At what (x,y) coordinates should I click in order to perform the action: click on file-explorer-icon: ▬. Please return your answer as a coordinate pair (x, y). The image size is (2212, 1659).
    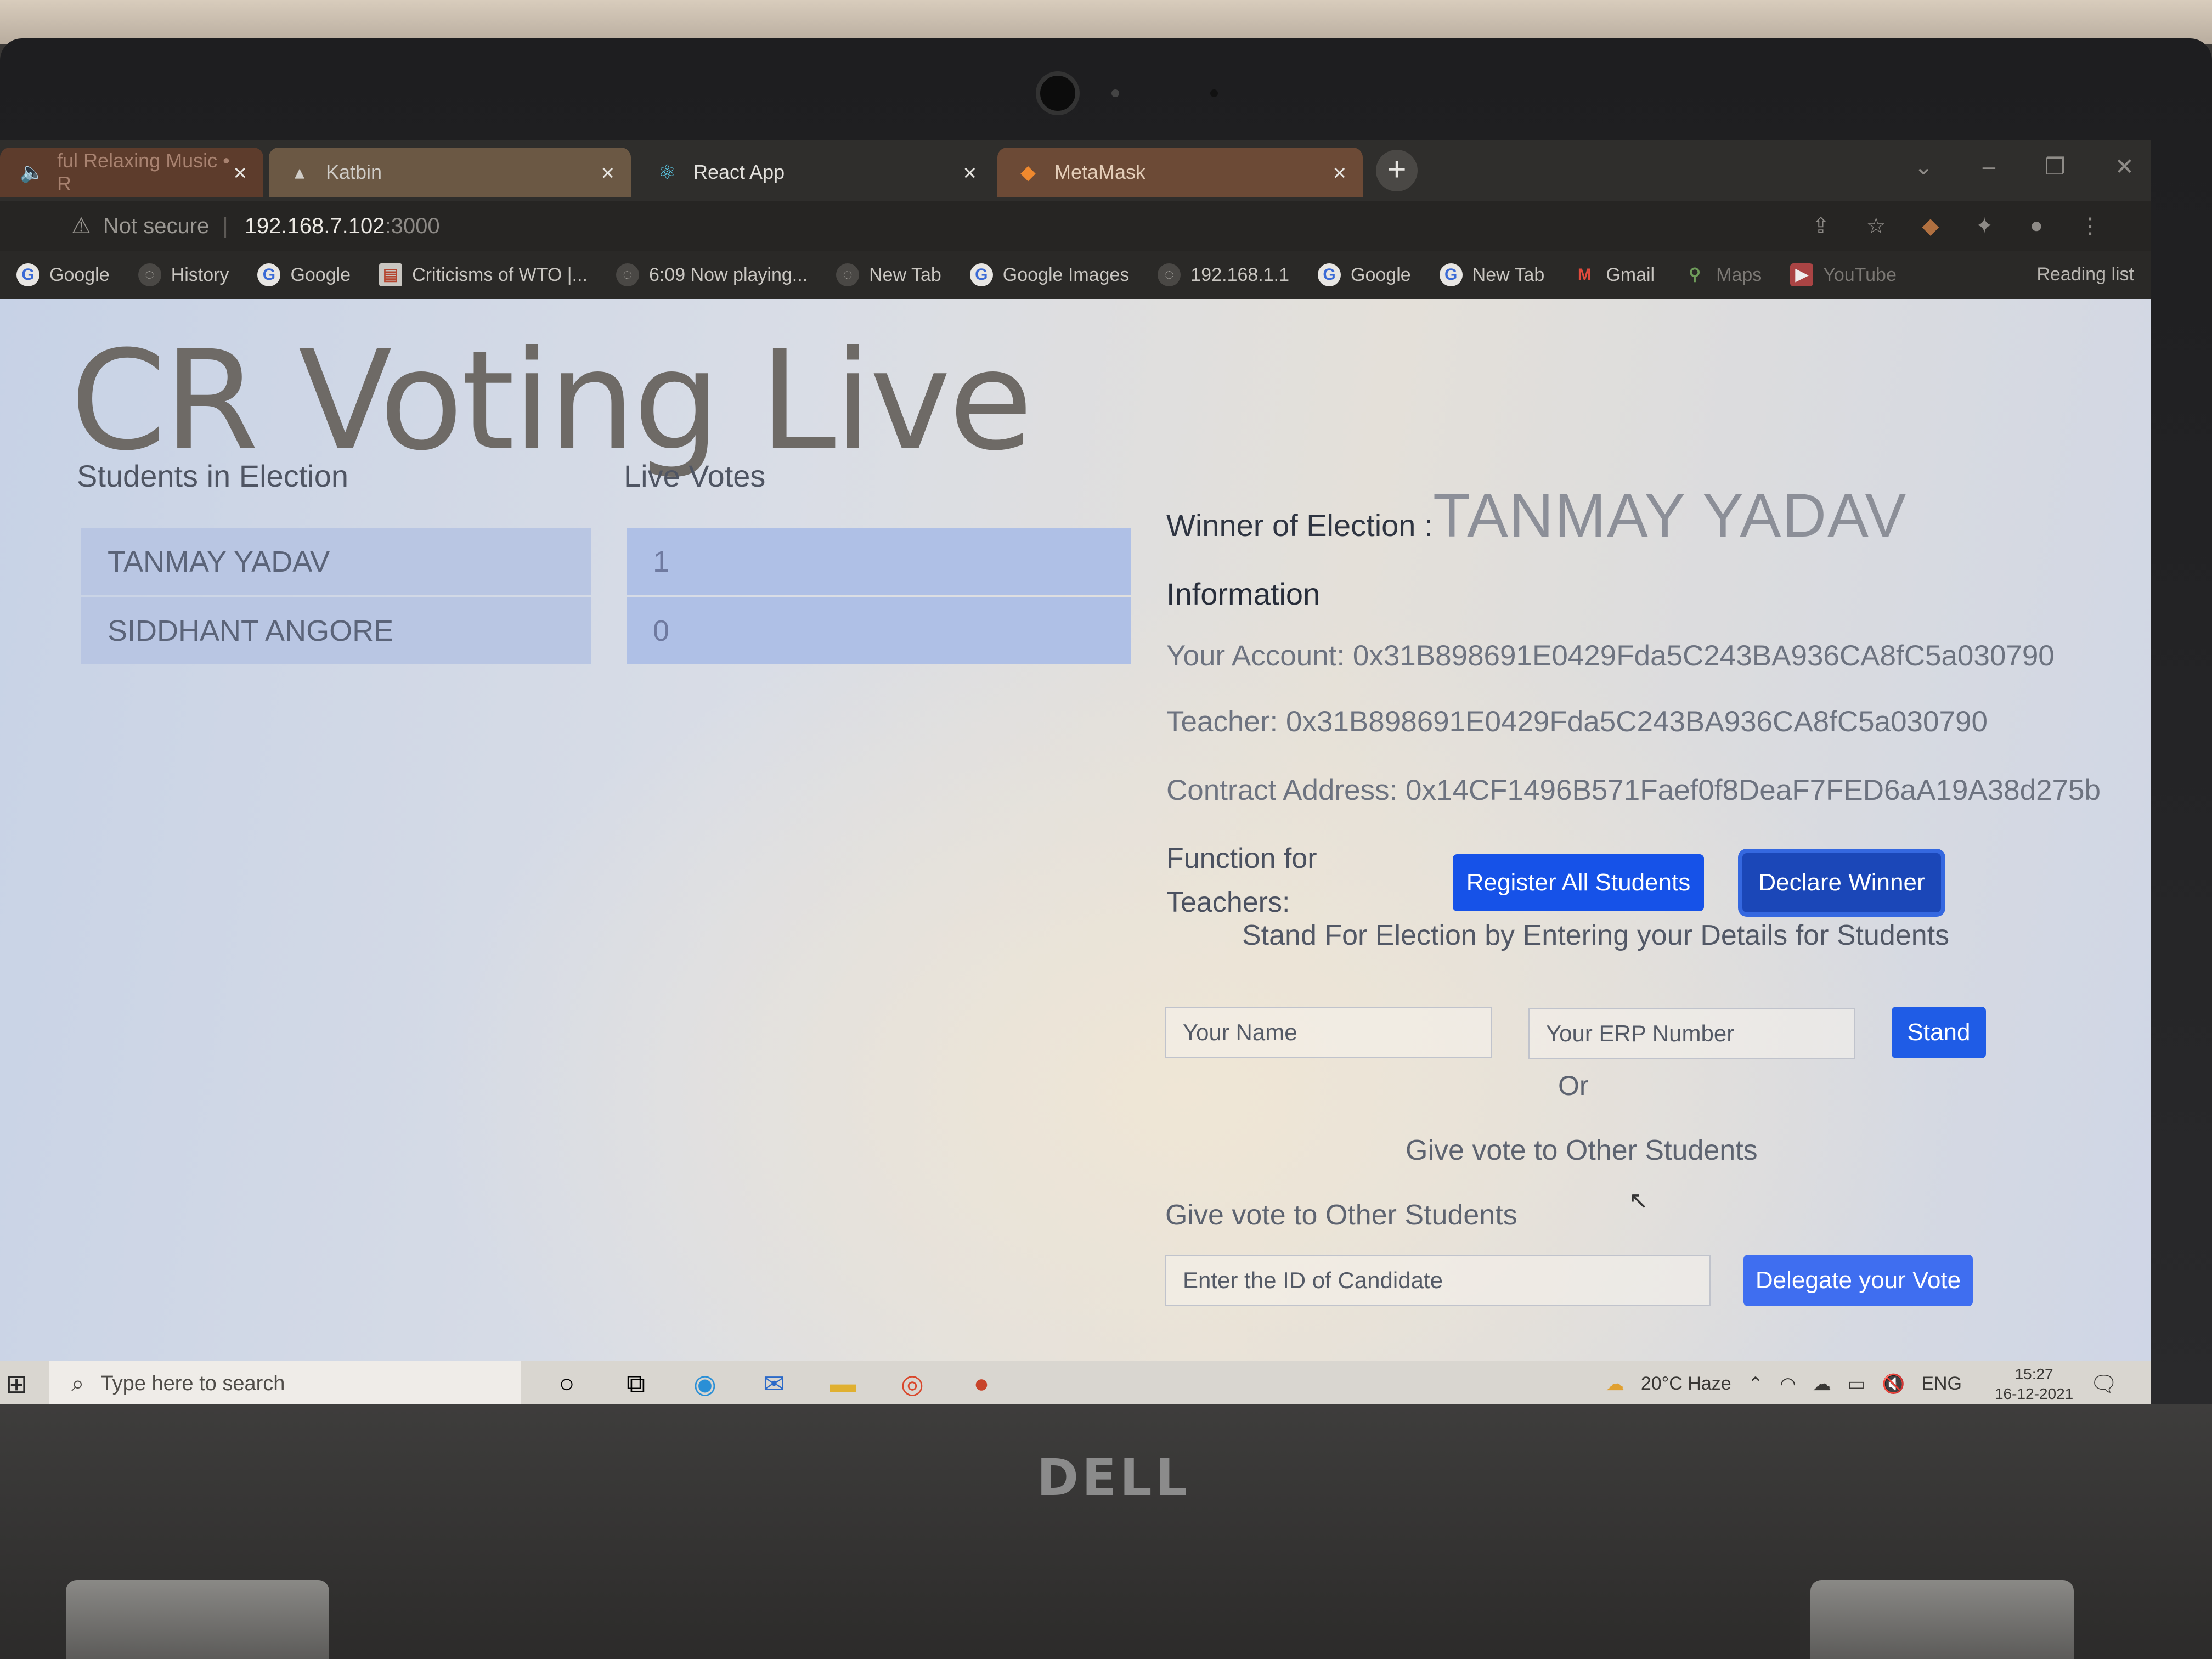
    Looking at the image, I should click on (844, 1384).